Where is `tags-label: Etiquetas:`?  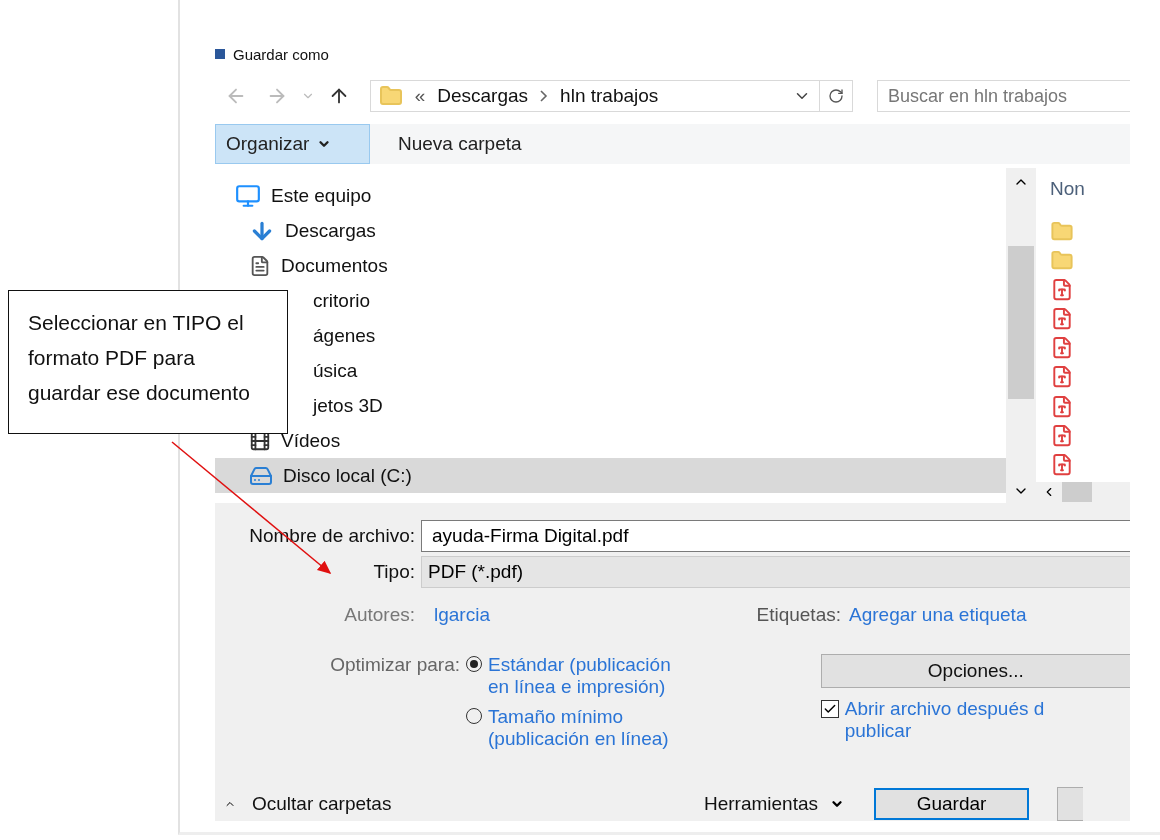 tags-label: Etiquetas: is located at coordinates (798, 615).